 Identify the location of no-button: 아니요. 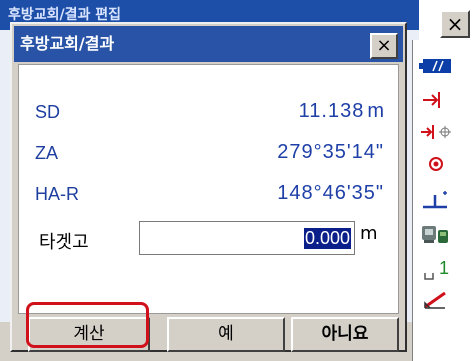
(345, 334).